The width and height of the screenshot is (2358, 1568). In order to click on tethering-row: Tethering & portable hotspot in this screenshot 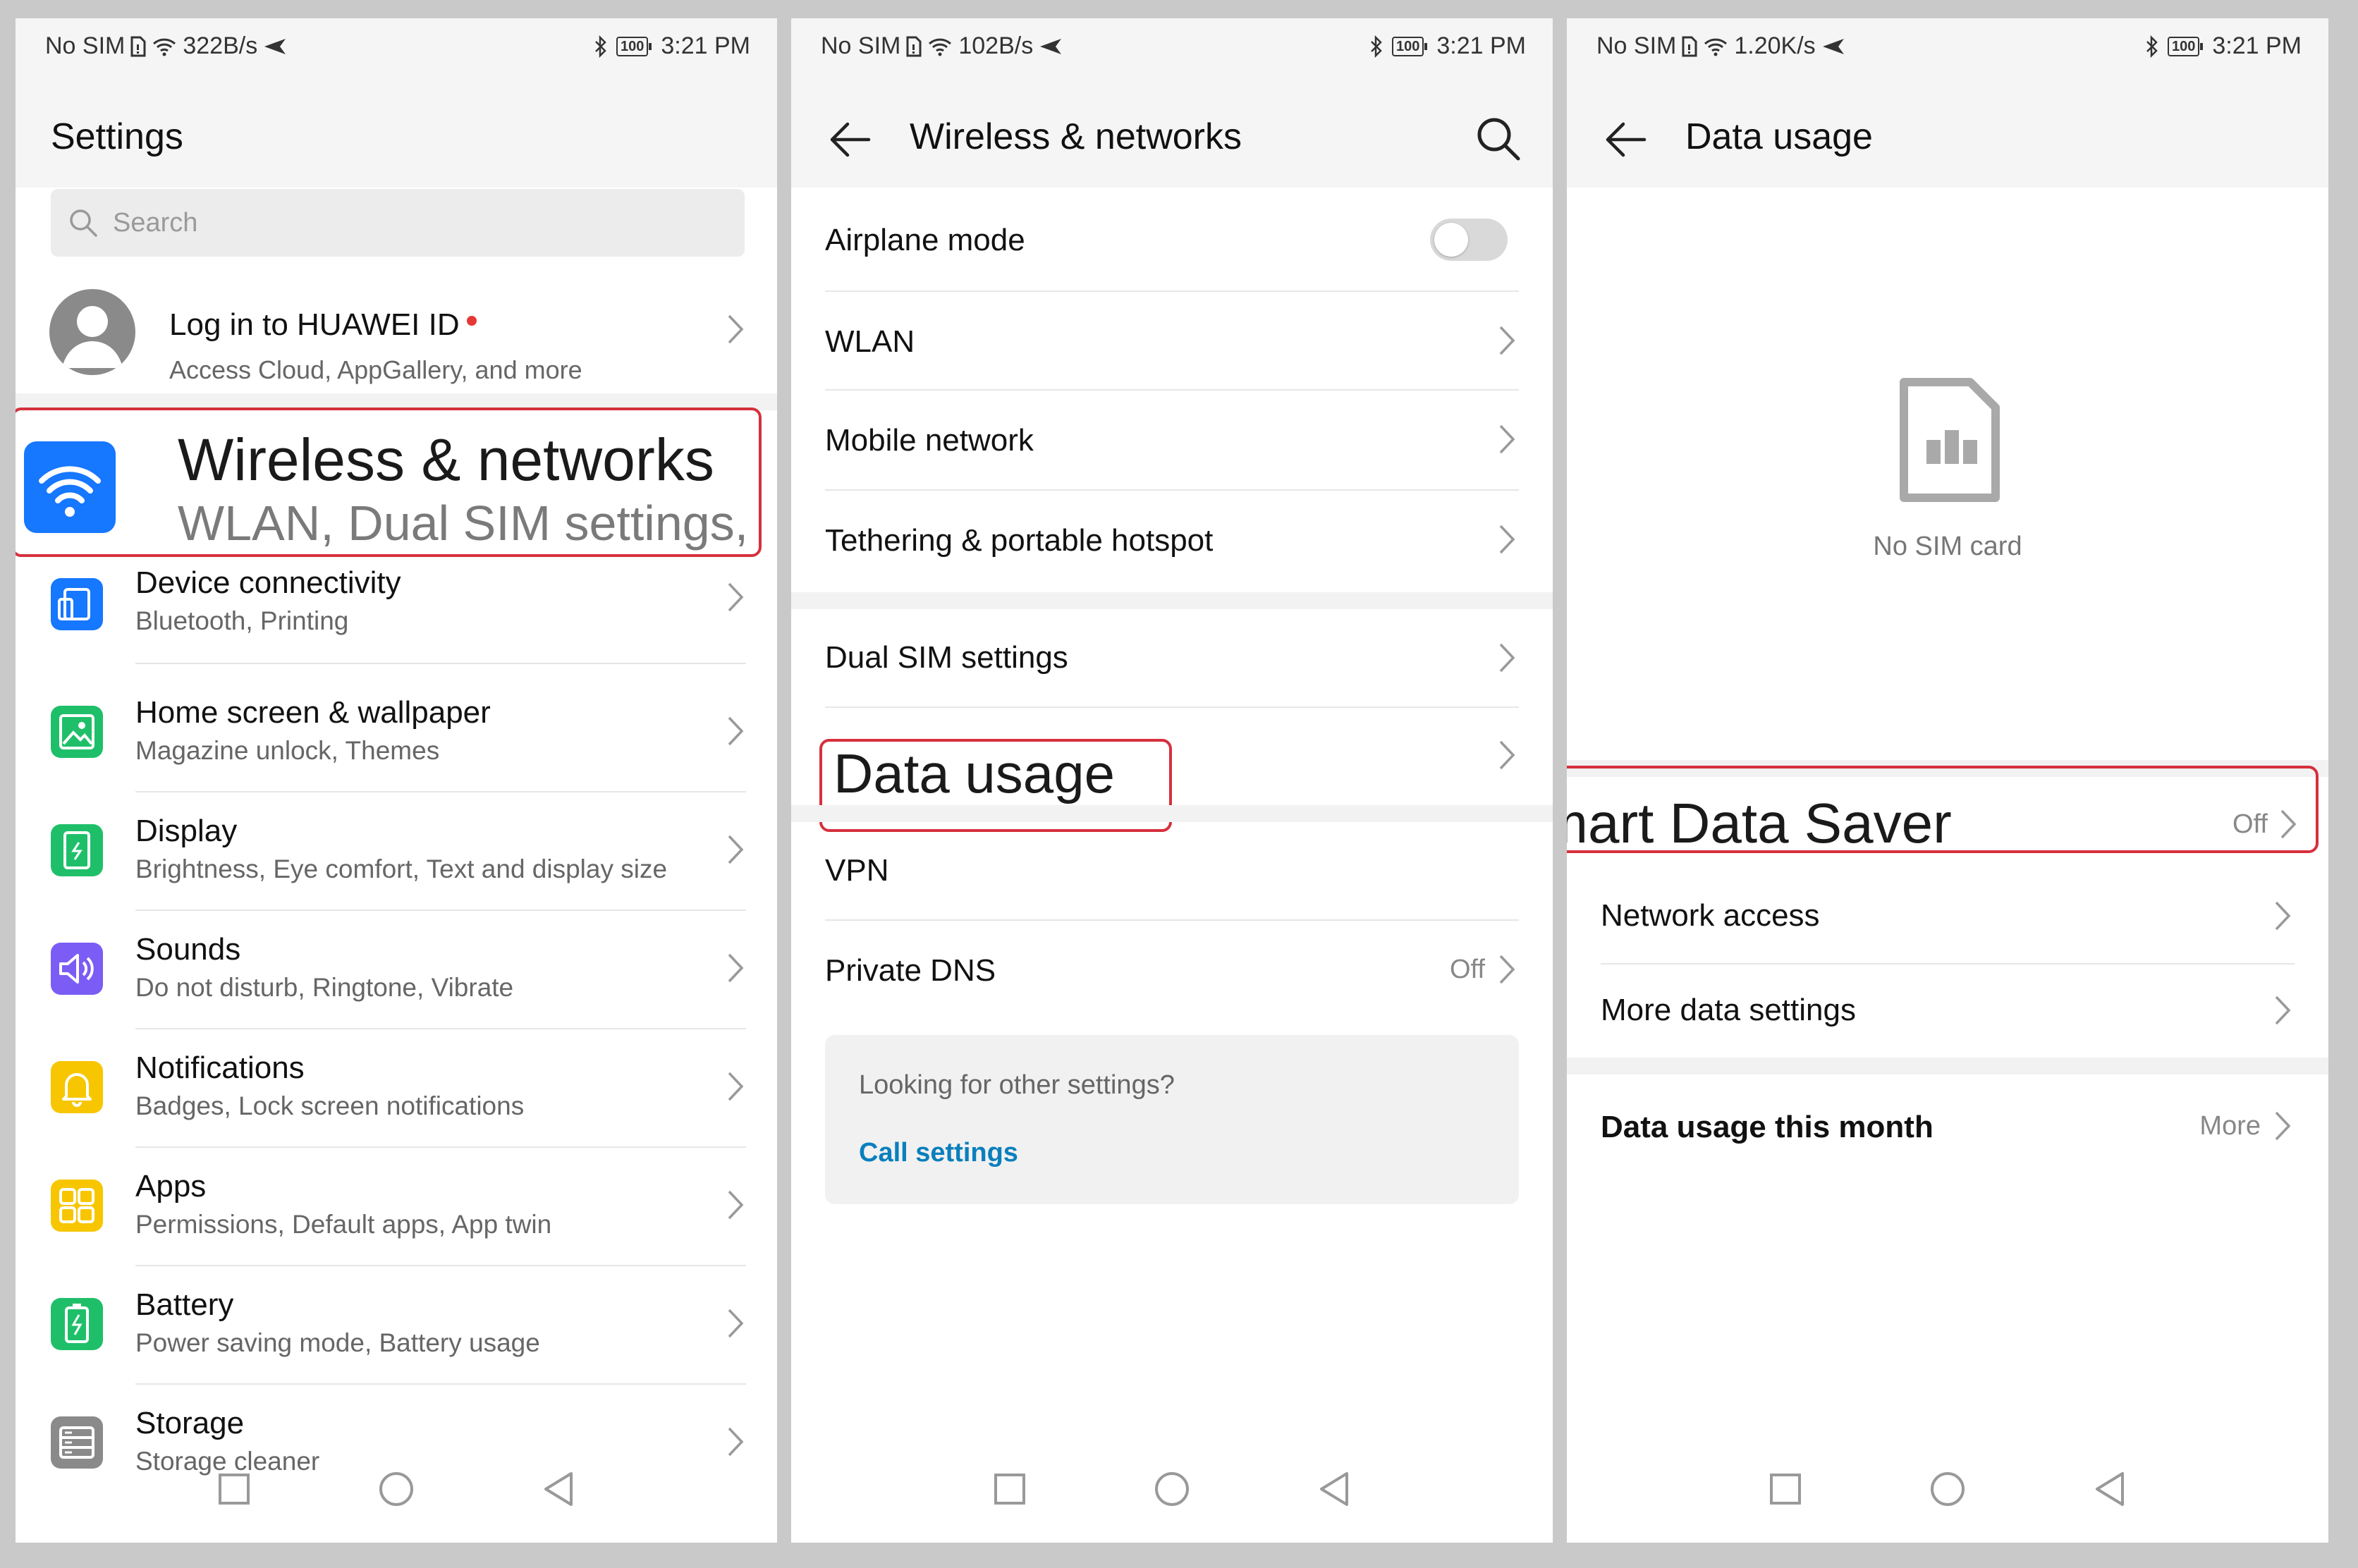, I will do `click(1172, 541)`.